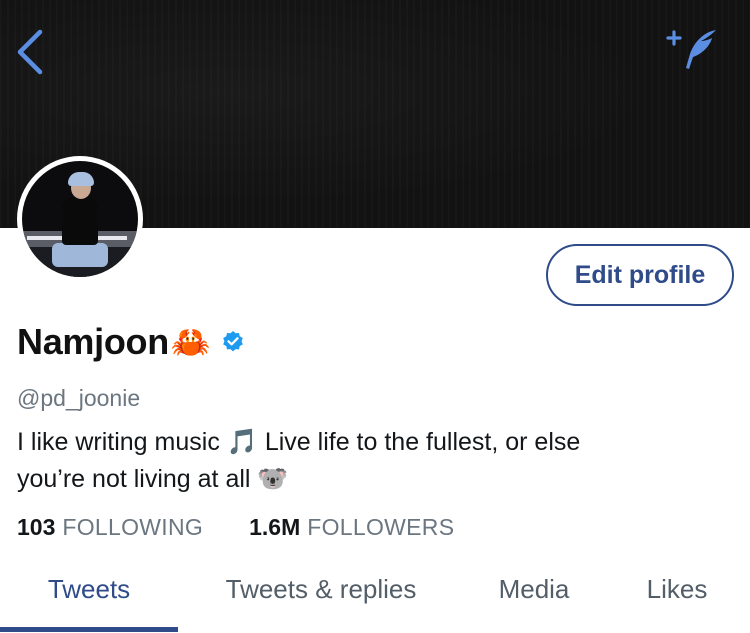  Describe the element at coordinates (321, 599) in the screenshot. I see `tab-tweets-and-replies: Tweets & replies` at that location.